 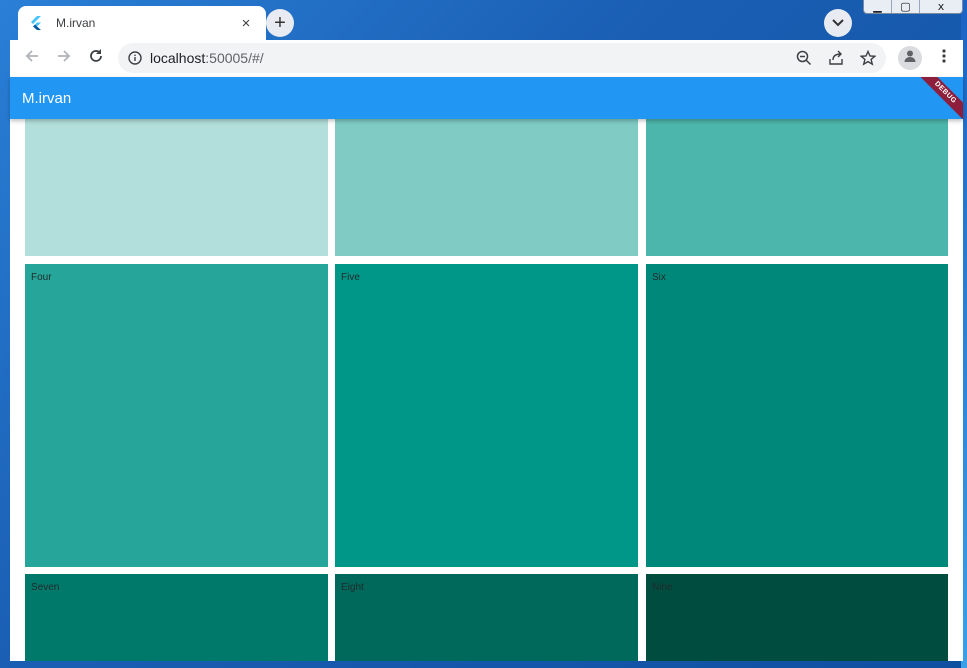 I want to click on tile-label: Four, so click(x=41, y=277).